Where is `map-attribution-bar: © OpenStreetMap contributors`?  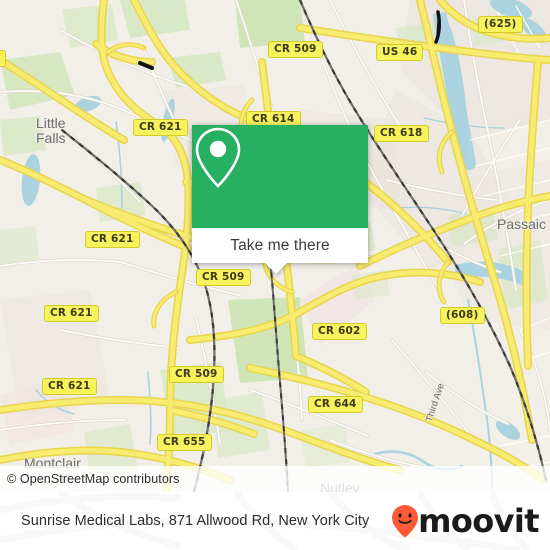 map-attribution-bar: © OpenStreetMap contributors is located at coordinates (275, 479).